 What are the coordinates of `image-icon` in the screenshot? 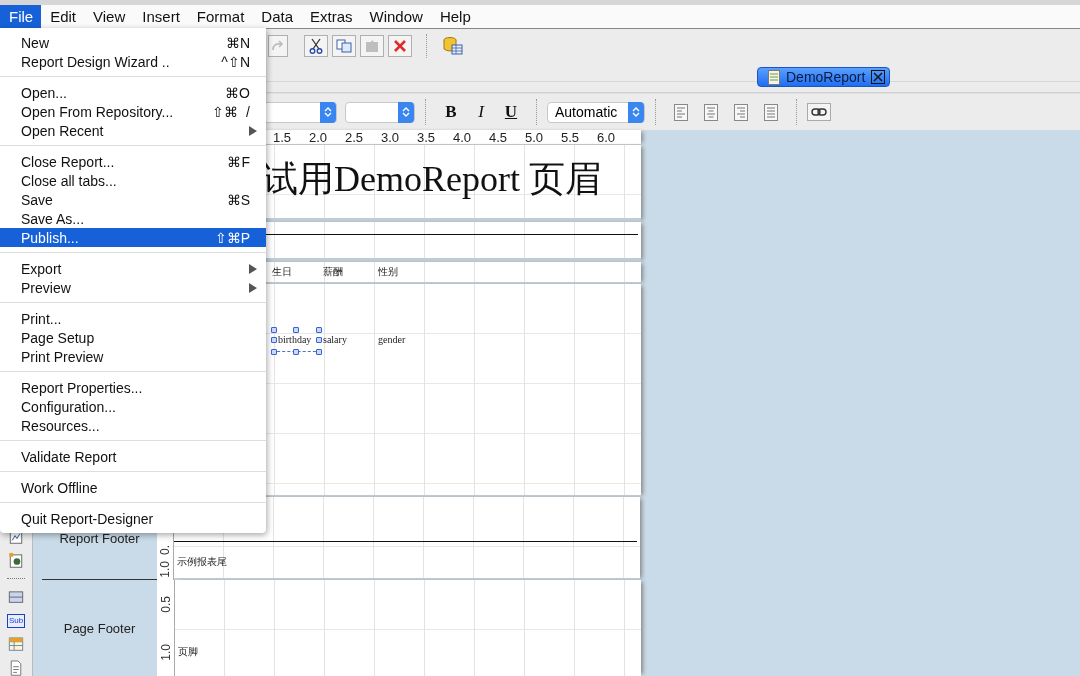 It's located at (16, 560).